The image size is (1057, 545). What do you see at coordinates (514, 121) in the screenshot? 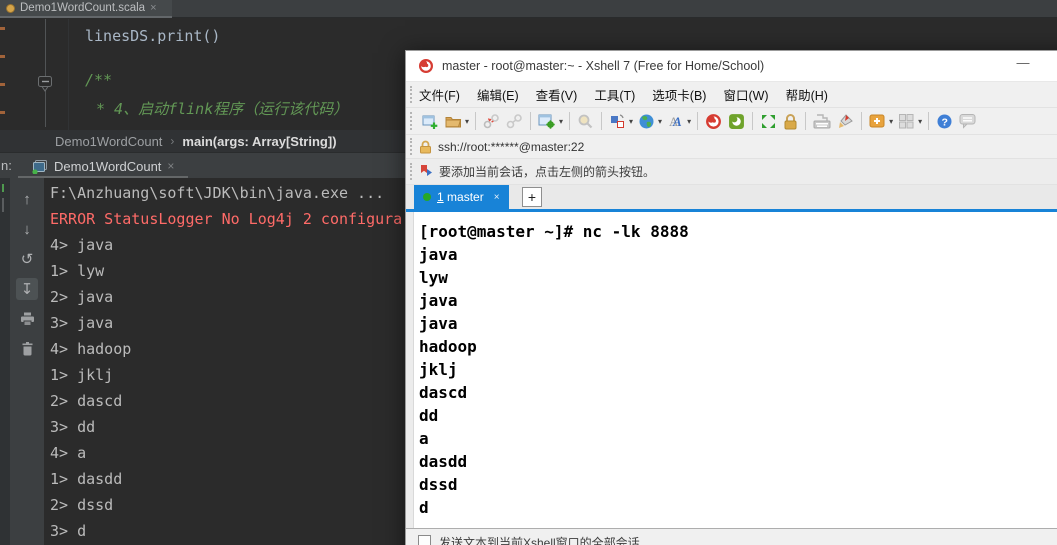
I see `reconnect-icon` at bounding box center [514, 121].